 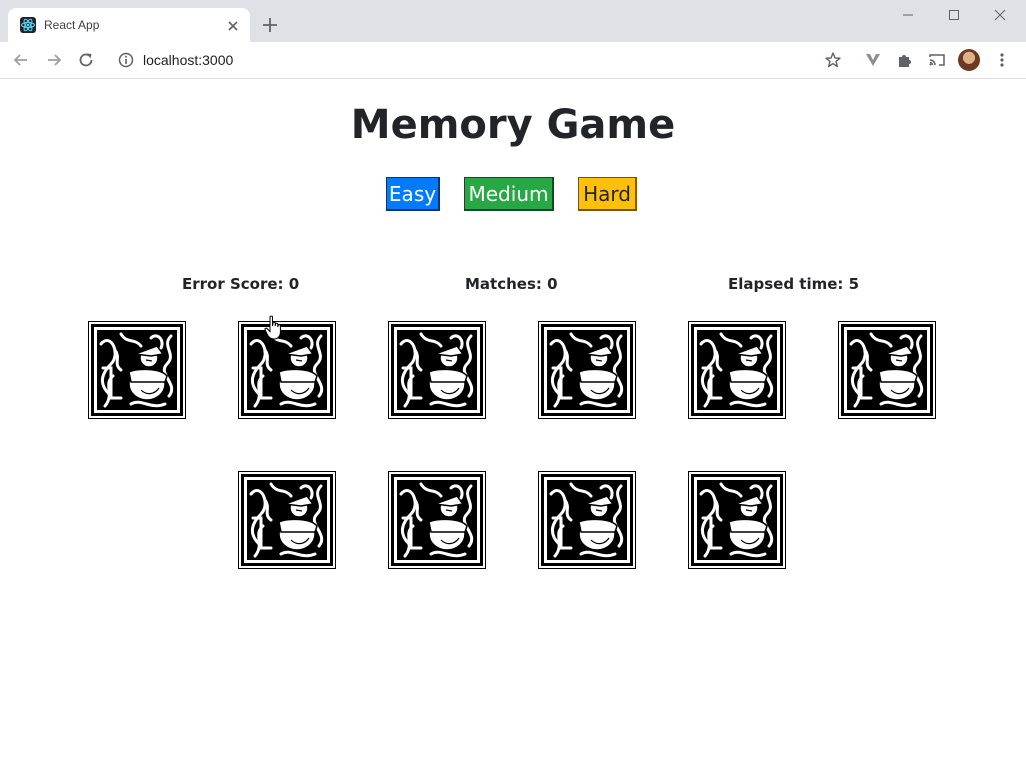 I want to click on star-icon, so click(x=833, y=60).